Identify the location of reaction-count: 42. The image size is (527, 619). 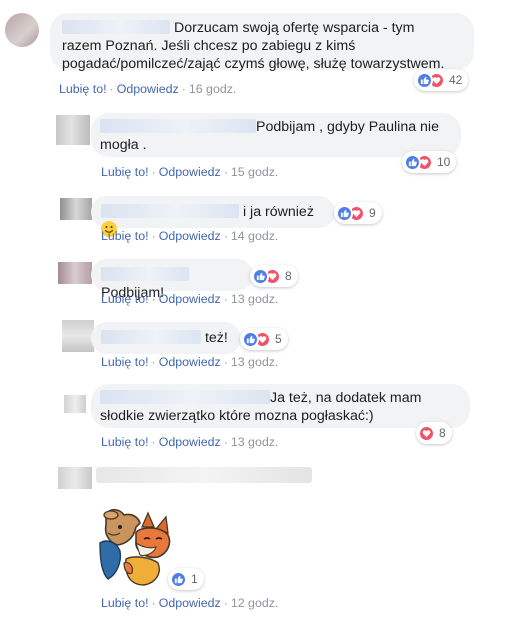
(456, 80).